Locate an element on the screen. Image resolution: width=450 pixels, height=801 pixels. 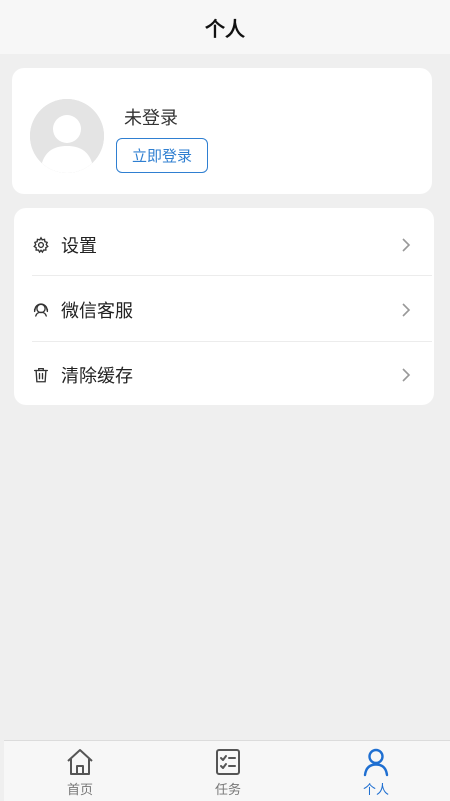
task-list-icon is located at coordinates (228, 762).